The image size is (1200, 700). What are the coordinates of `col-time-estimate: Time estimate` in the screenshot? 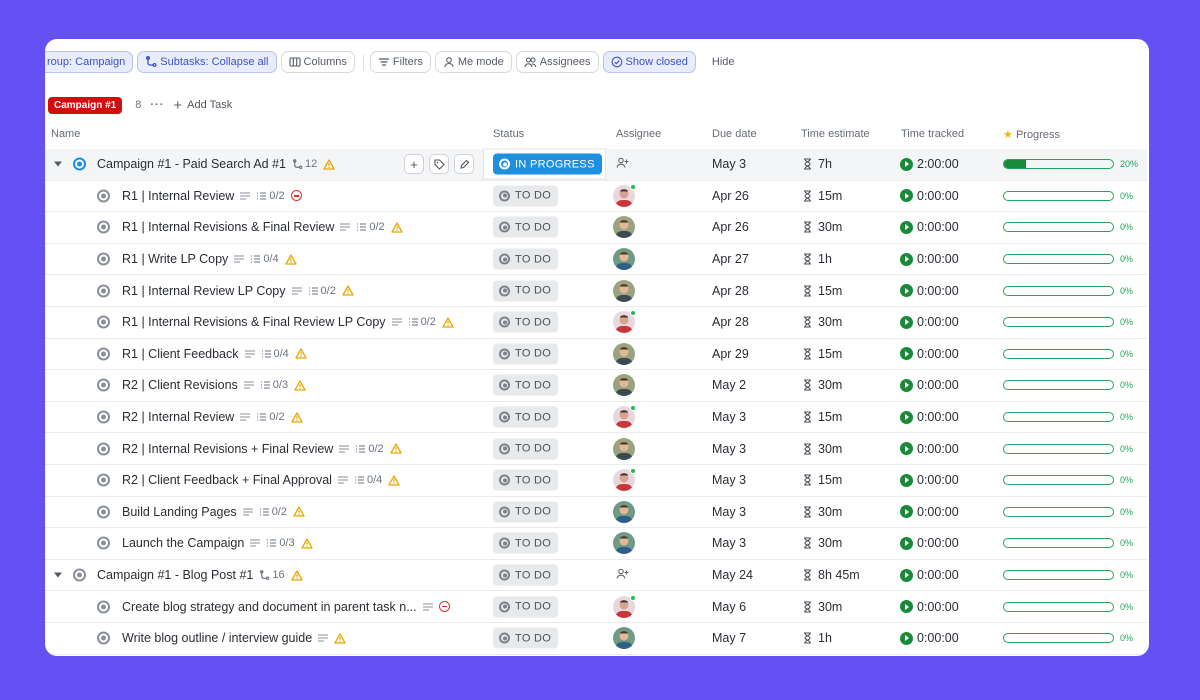 It's located at (835, 134).